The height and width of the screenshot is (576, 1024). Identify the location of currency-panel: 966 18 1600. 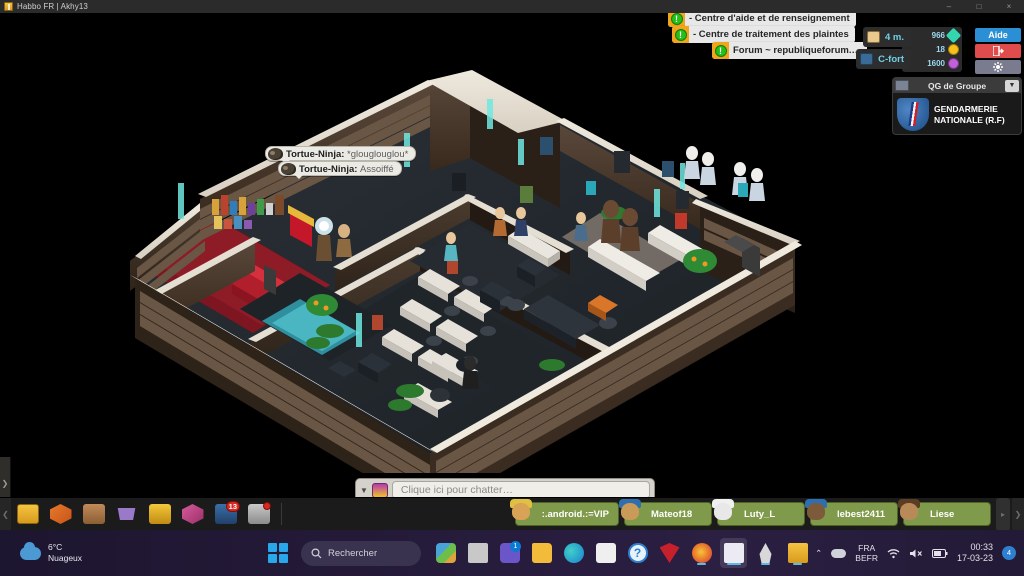
(932, 49).